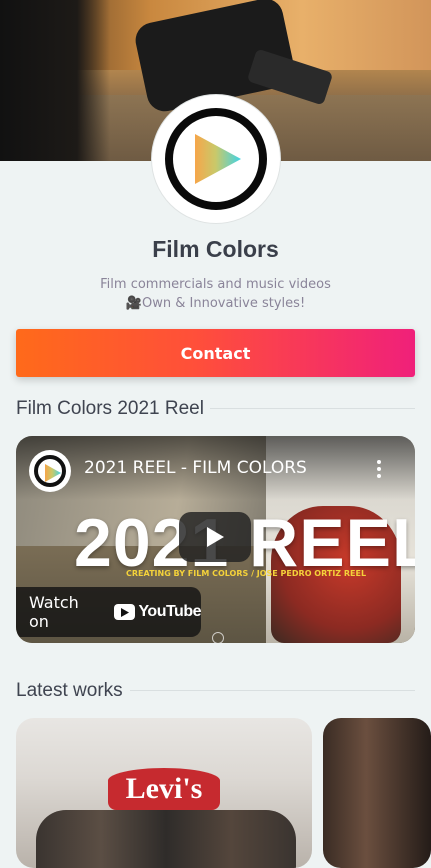 The width and height of the screenshot is (431, 868). What do you see at coordinates (215, 303) in the screenshot?
I see `bio-line-2: 🎥Own & Innovative styles!` at bounding box center [215, 303].